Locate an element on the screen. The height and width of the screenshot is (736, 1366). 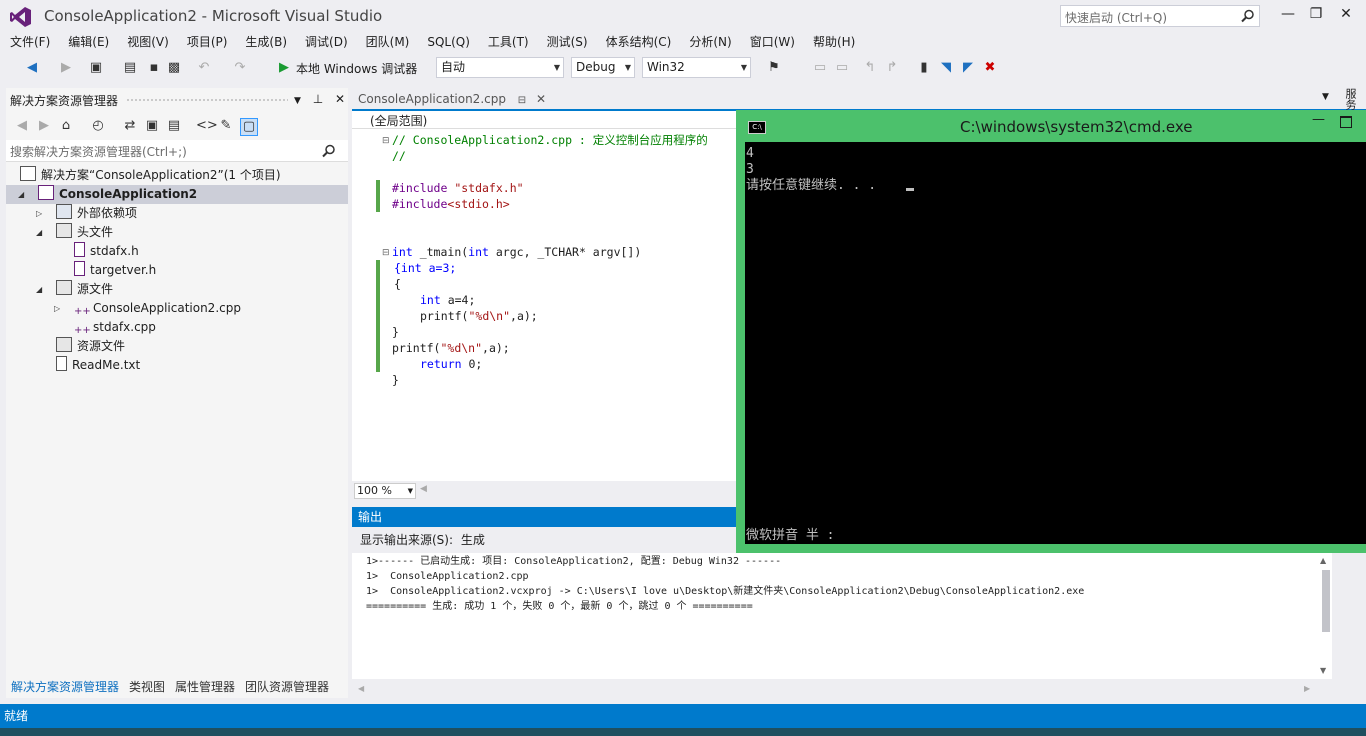
maximize-button: ❐ is located at coordinates (1316, 14).